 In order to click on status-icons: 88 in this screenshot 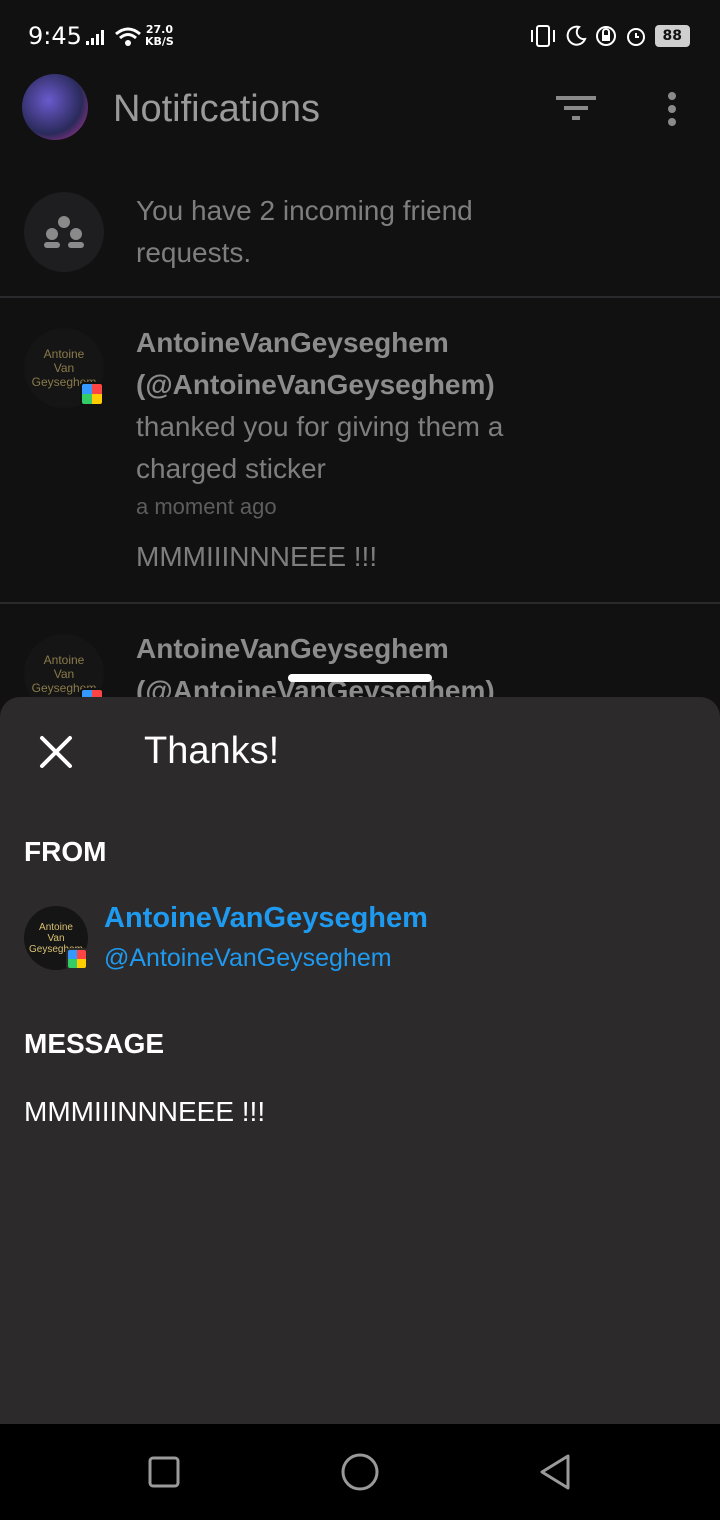, I will do `click(609, 36)`.